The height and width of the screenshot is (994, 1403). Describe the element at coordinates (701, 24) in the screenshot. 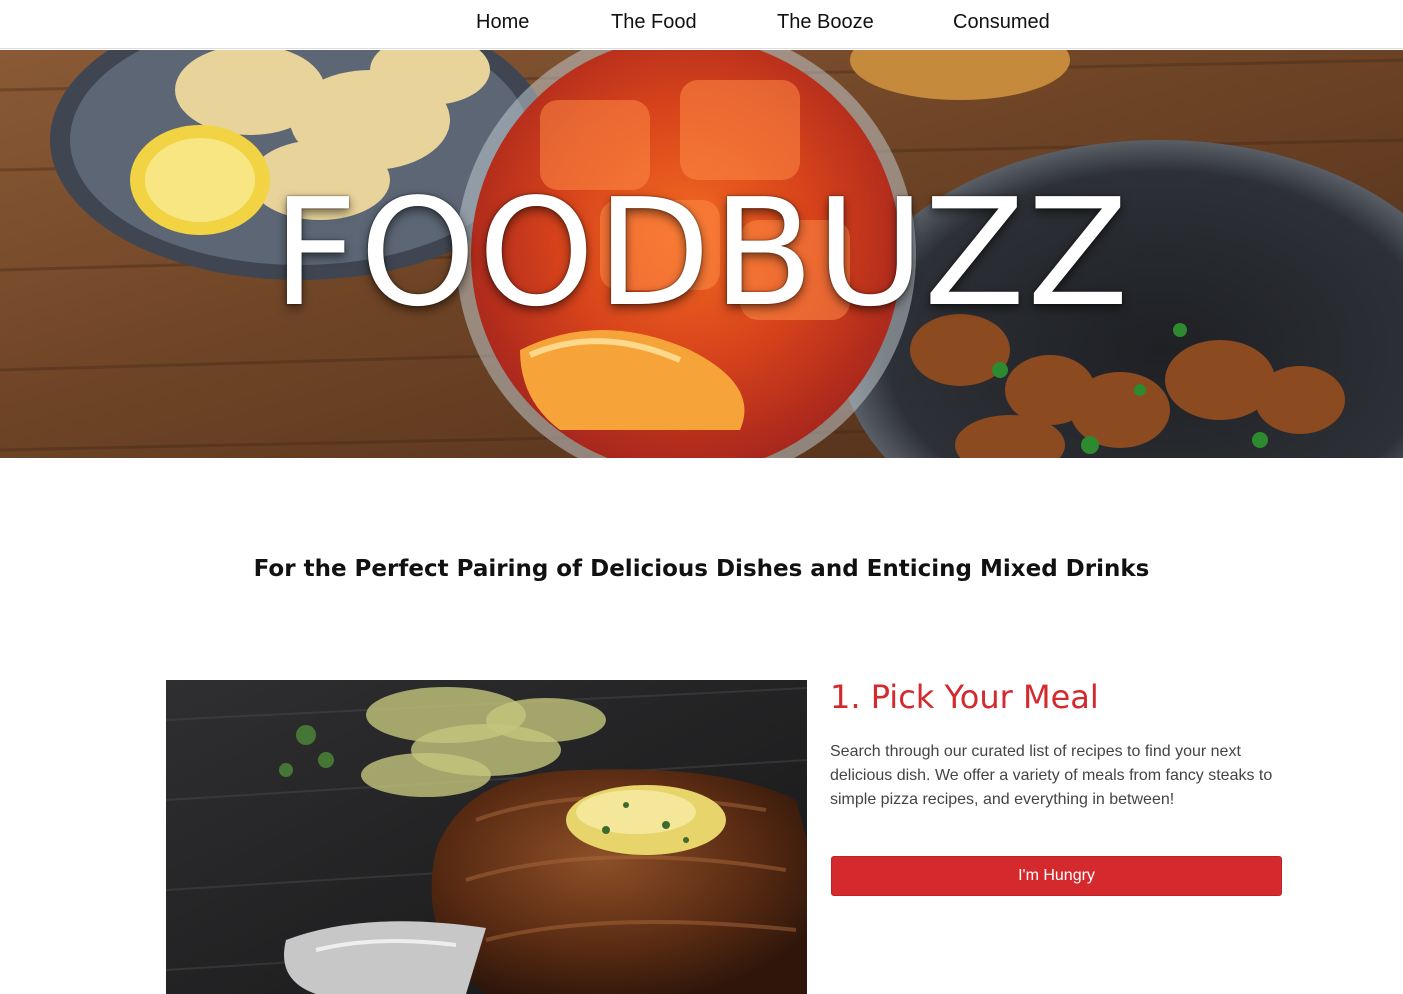

I see `top-navigation: Home The Food The Booze Consumed` at that location.